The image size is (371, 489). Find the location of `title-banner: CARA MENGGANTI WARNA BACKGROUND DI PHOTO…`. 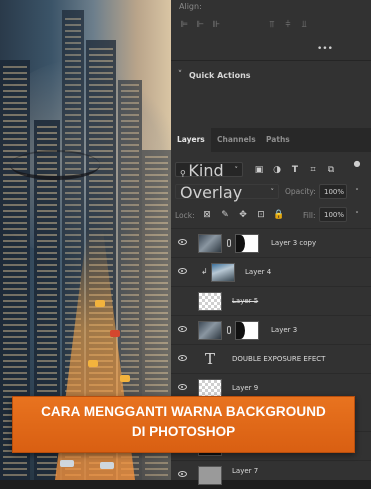

title-banner: CARA MENGGANTI WARNA BACKGROUND DI PHOTO… is located at coordinates (183, 424).